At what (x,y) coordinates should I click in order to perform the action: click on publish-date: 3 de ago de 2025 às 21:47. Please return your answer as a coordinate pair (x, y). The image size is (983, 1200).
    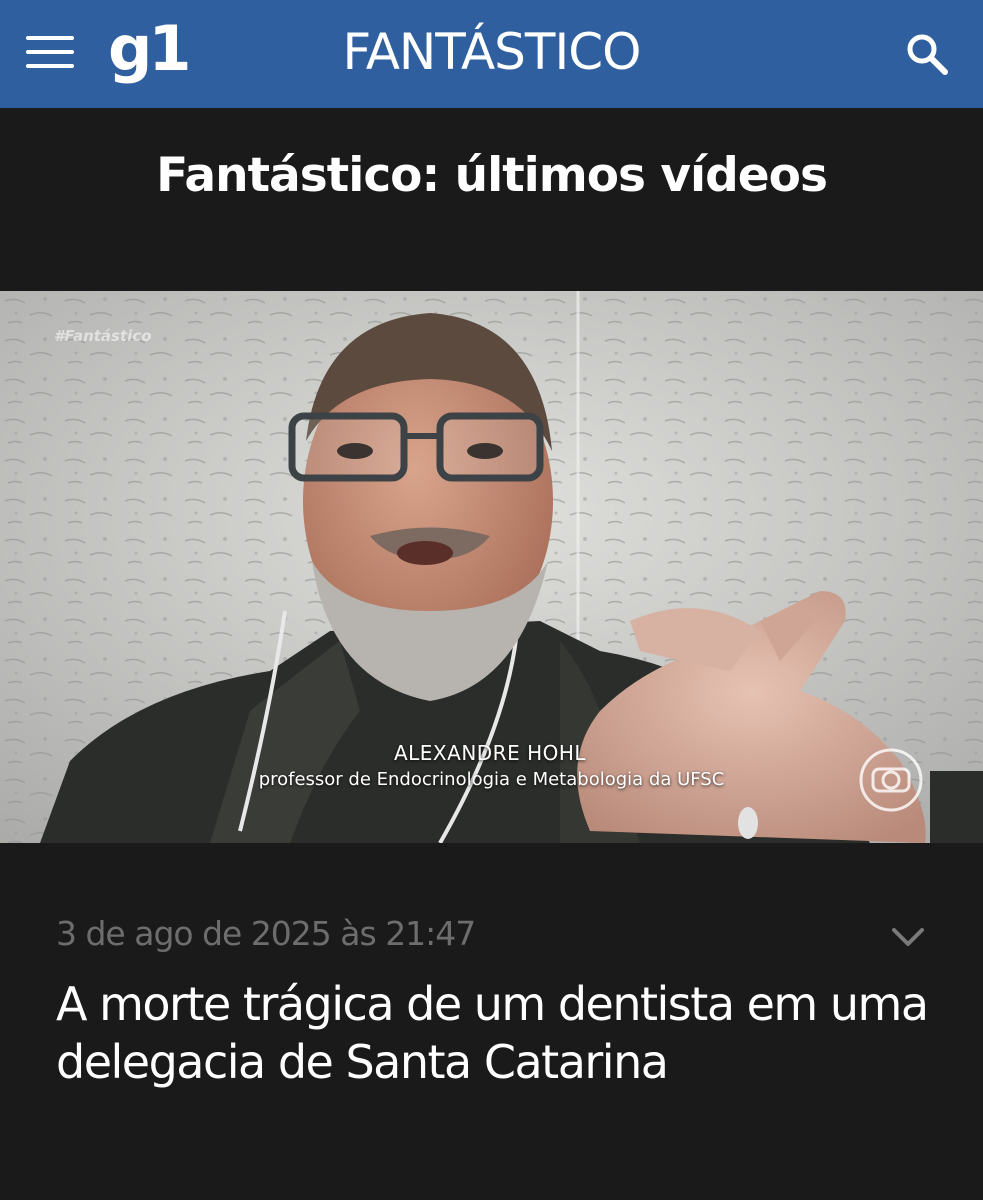
    Looking at the image, I should click on (266, 933).